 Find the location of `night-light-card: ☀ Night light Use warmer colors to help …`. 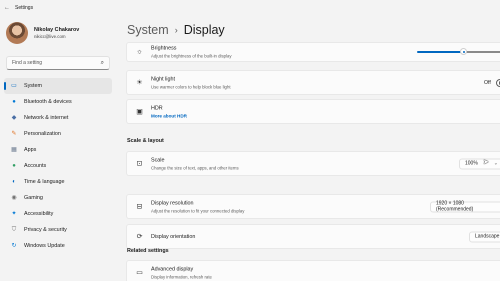

night-light-card: ☀ Night light Use warmer colors to help … is located at coordinates (313, 82).